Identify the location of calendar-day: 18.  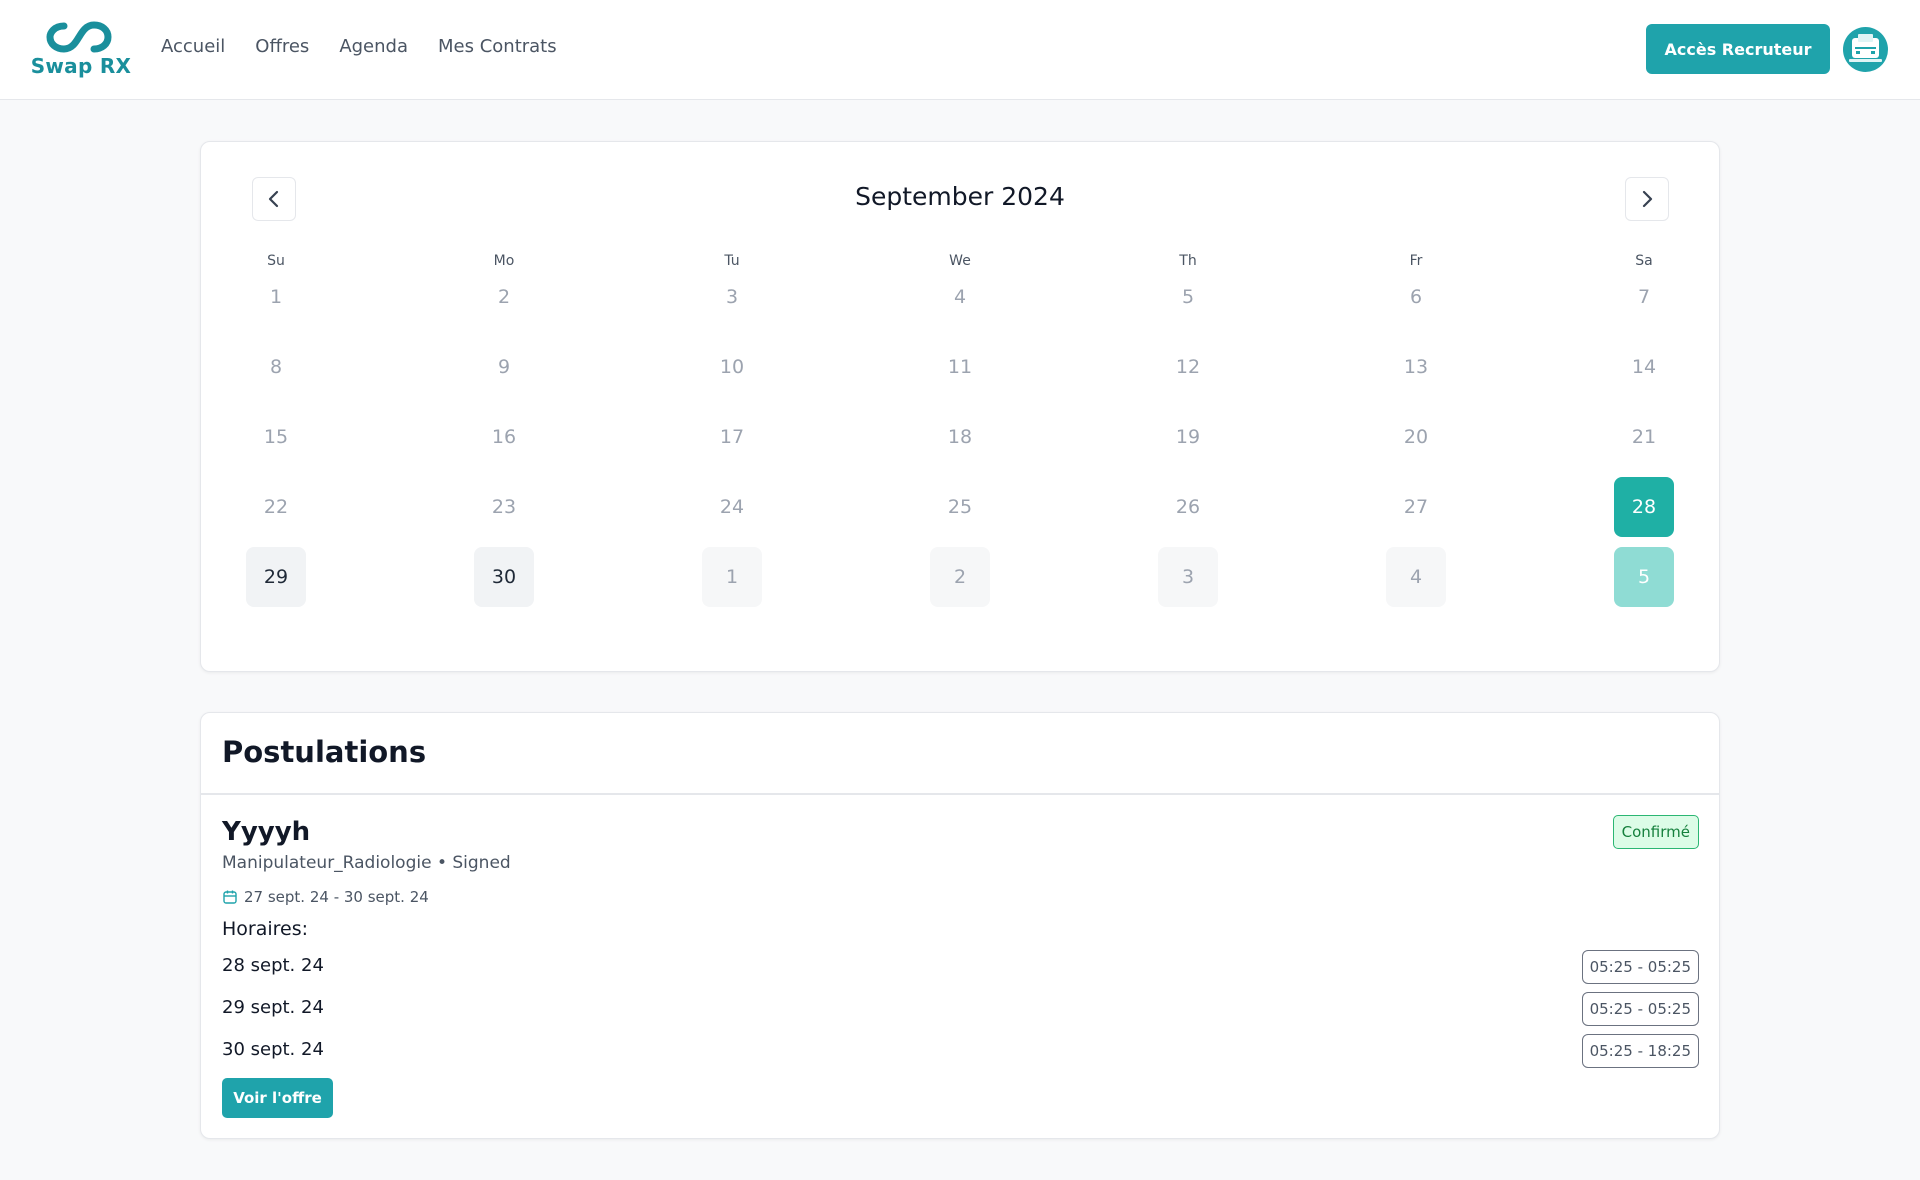
(960, 437).